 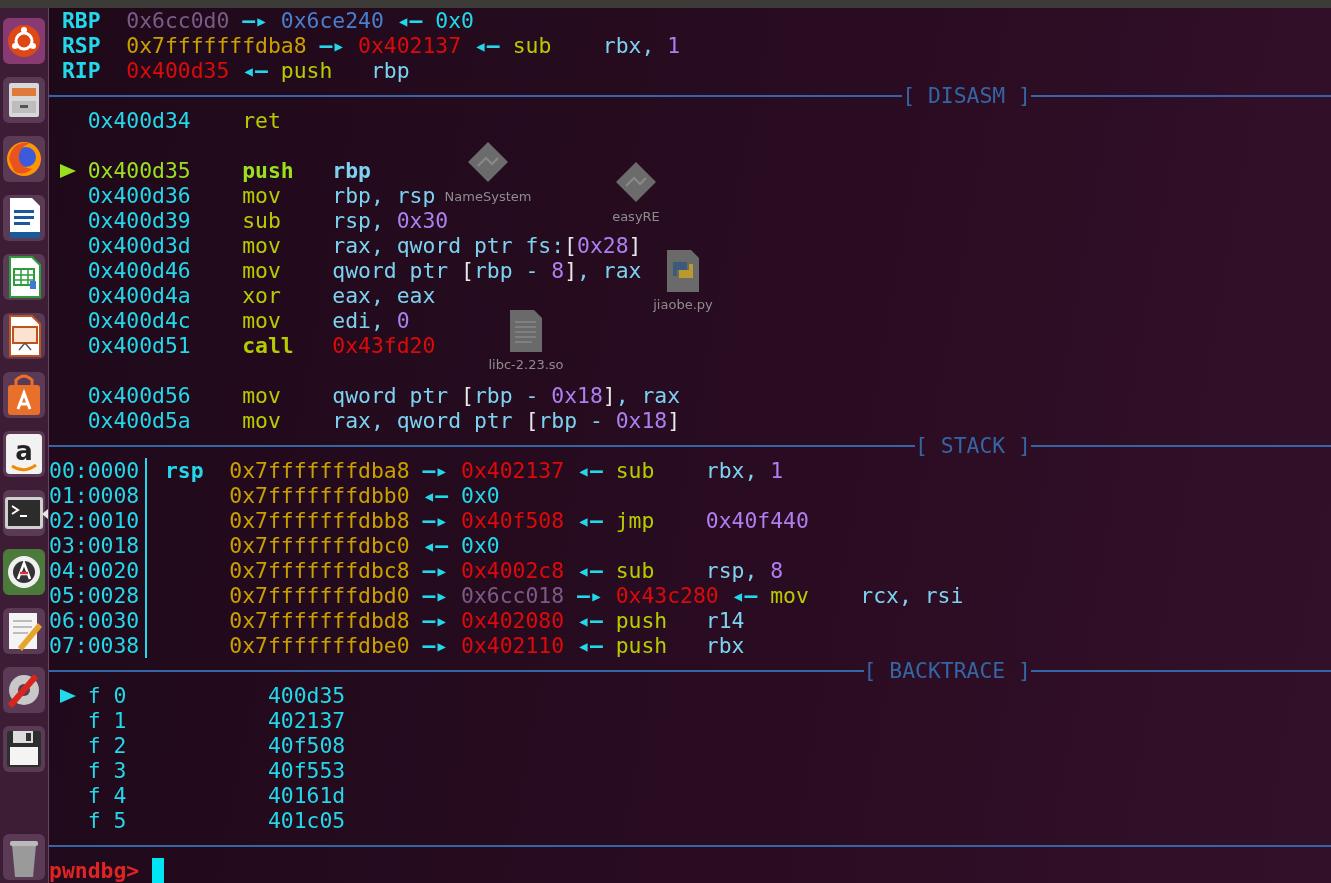 I want to click on shopping-bag-icon, so click(x=24, y=395).